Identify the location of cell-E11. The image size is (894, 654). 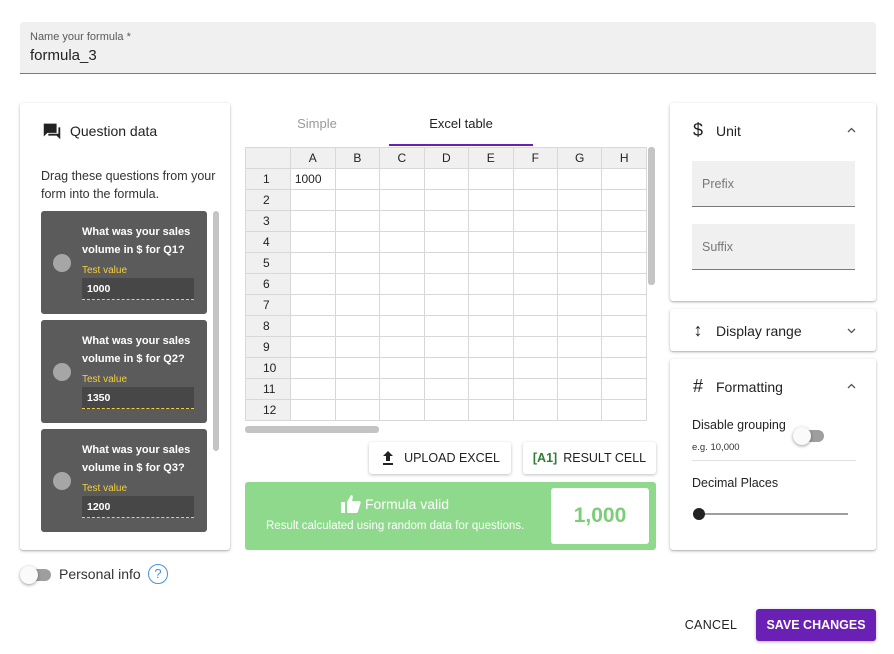
(491, 389).